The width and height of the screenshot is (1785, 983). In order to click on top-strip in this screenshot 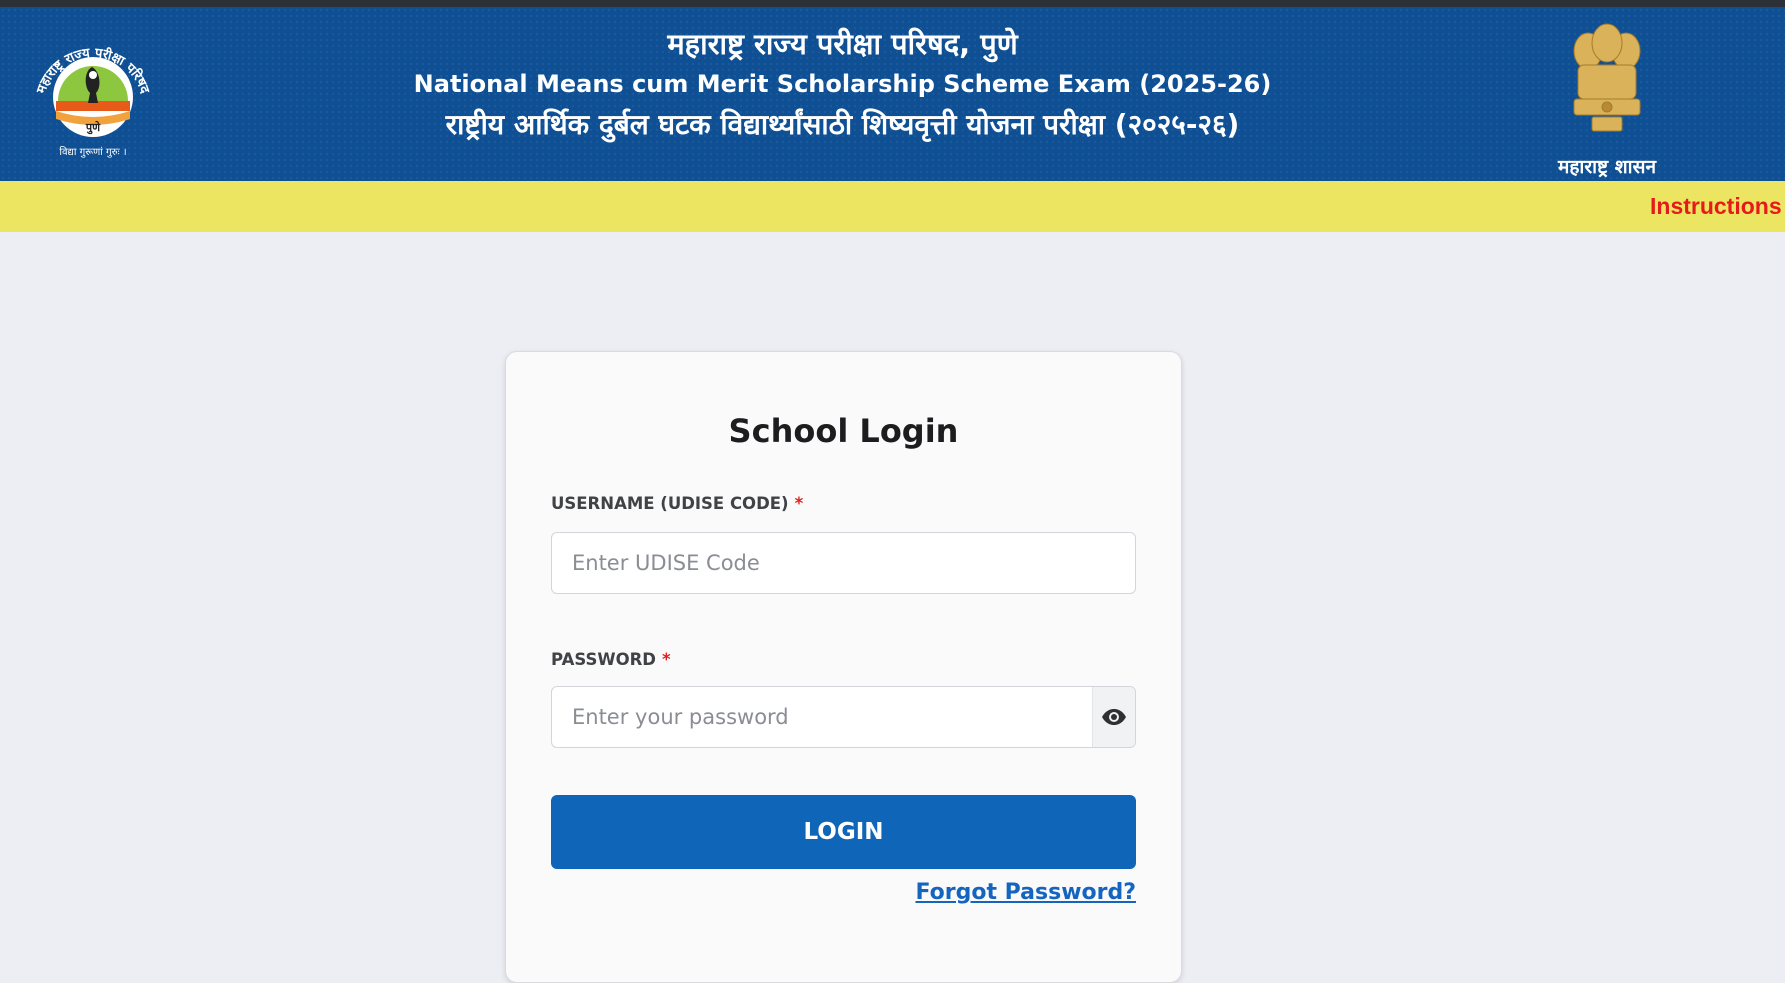, I will do `click(892, 3)`.